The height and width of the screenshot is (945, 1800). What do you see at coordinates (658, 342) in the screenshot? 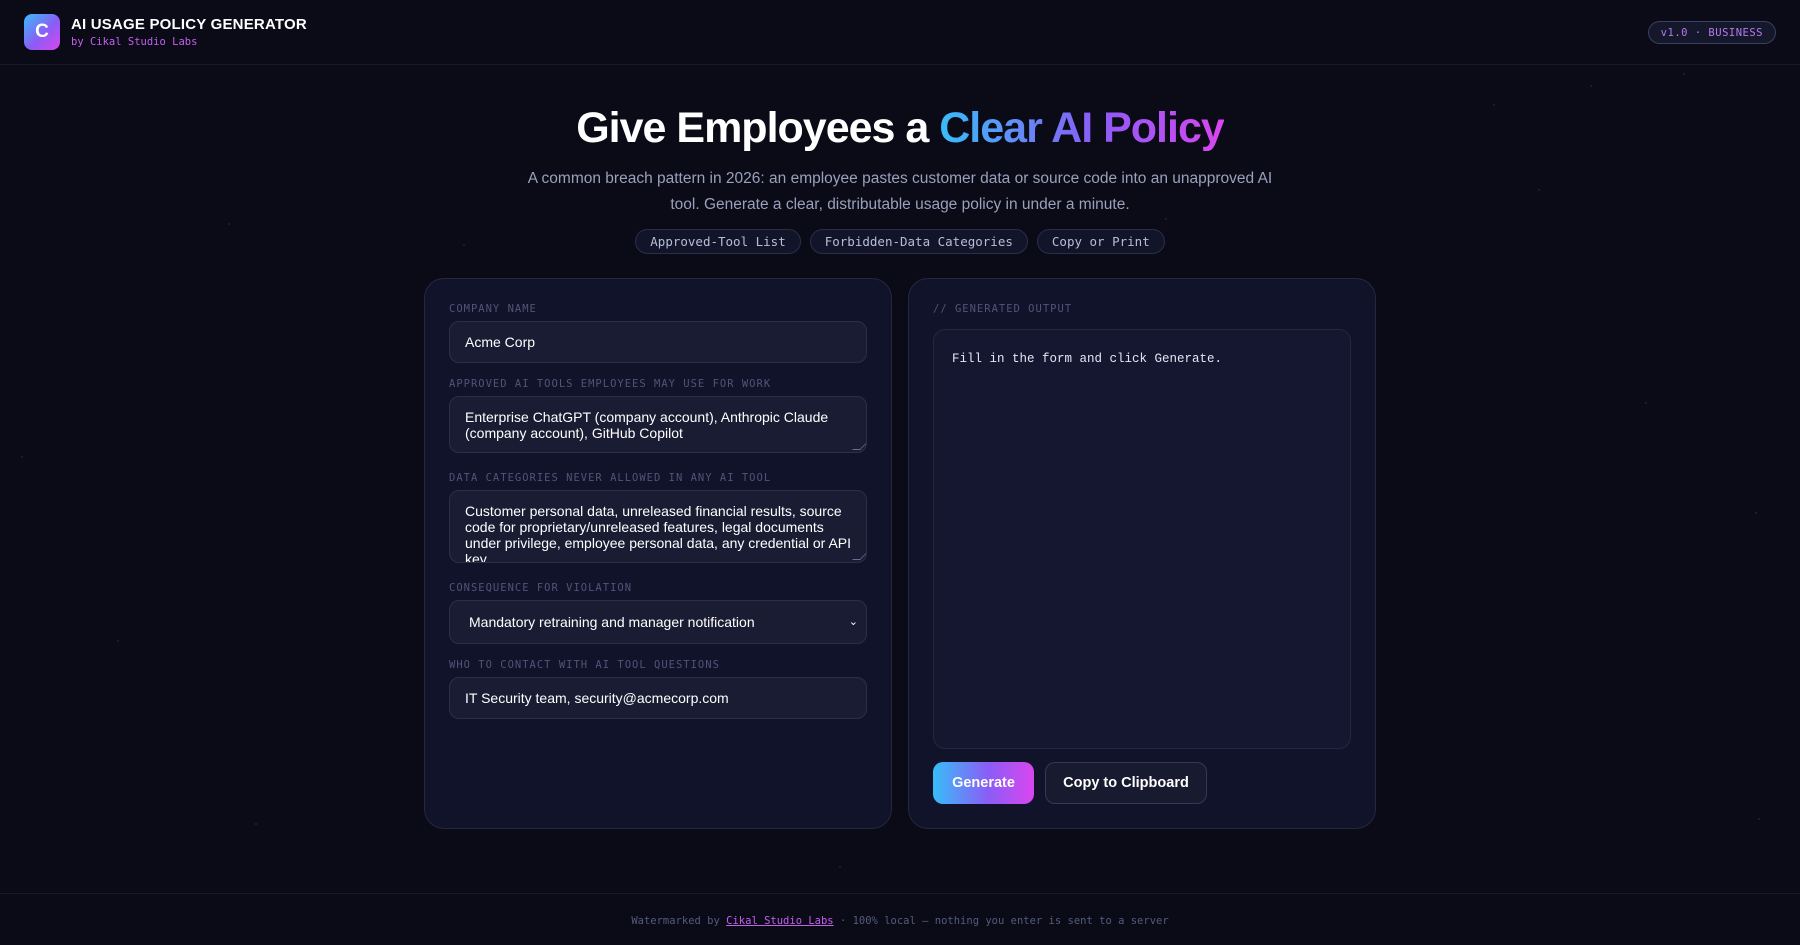
I see `company-name-input: Acme Corp` at bounding box center [658, 342].